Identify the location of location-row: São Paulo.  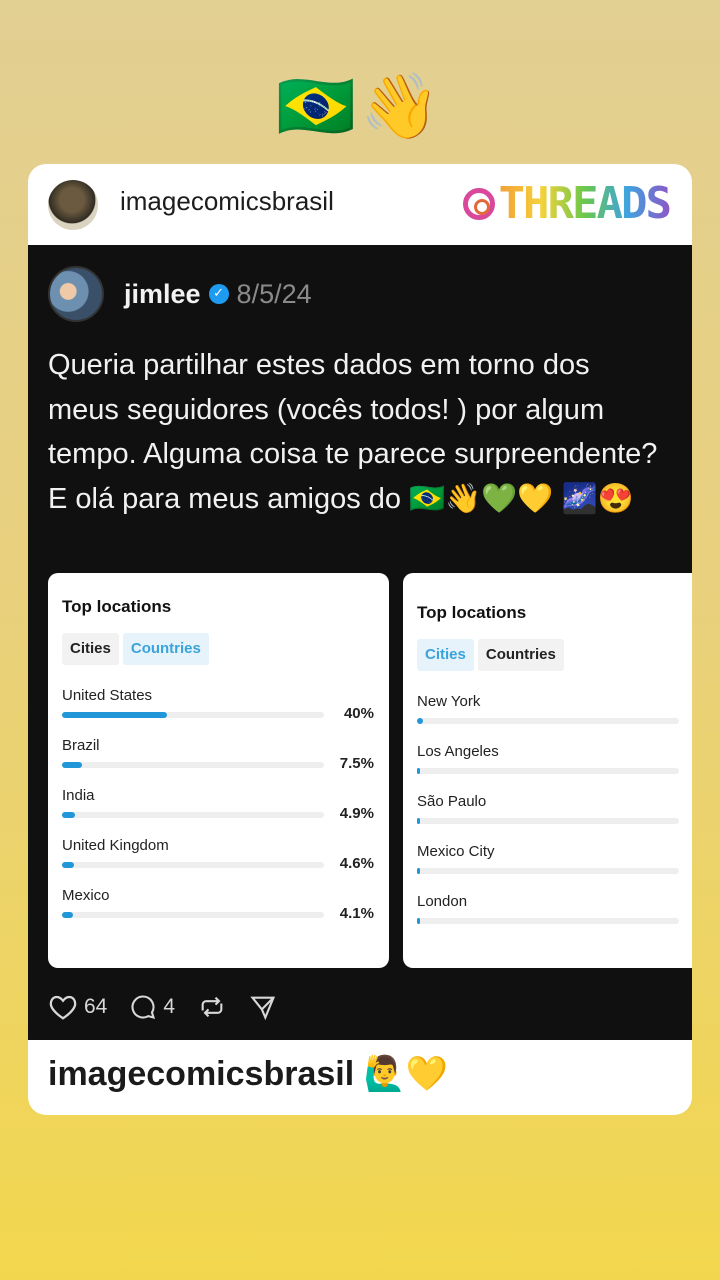
(554, 808).